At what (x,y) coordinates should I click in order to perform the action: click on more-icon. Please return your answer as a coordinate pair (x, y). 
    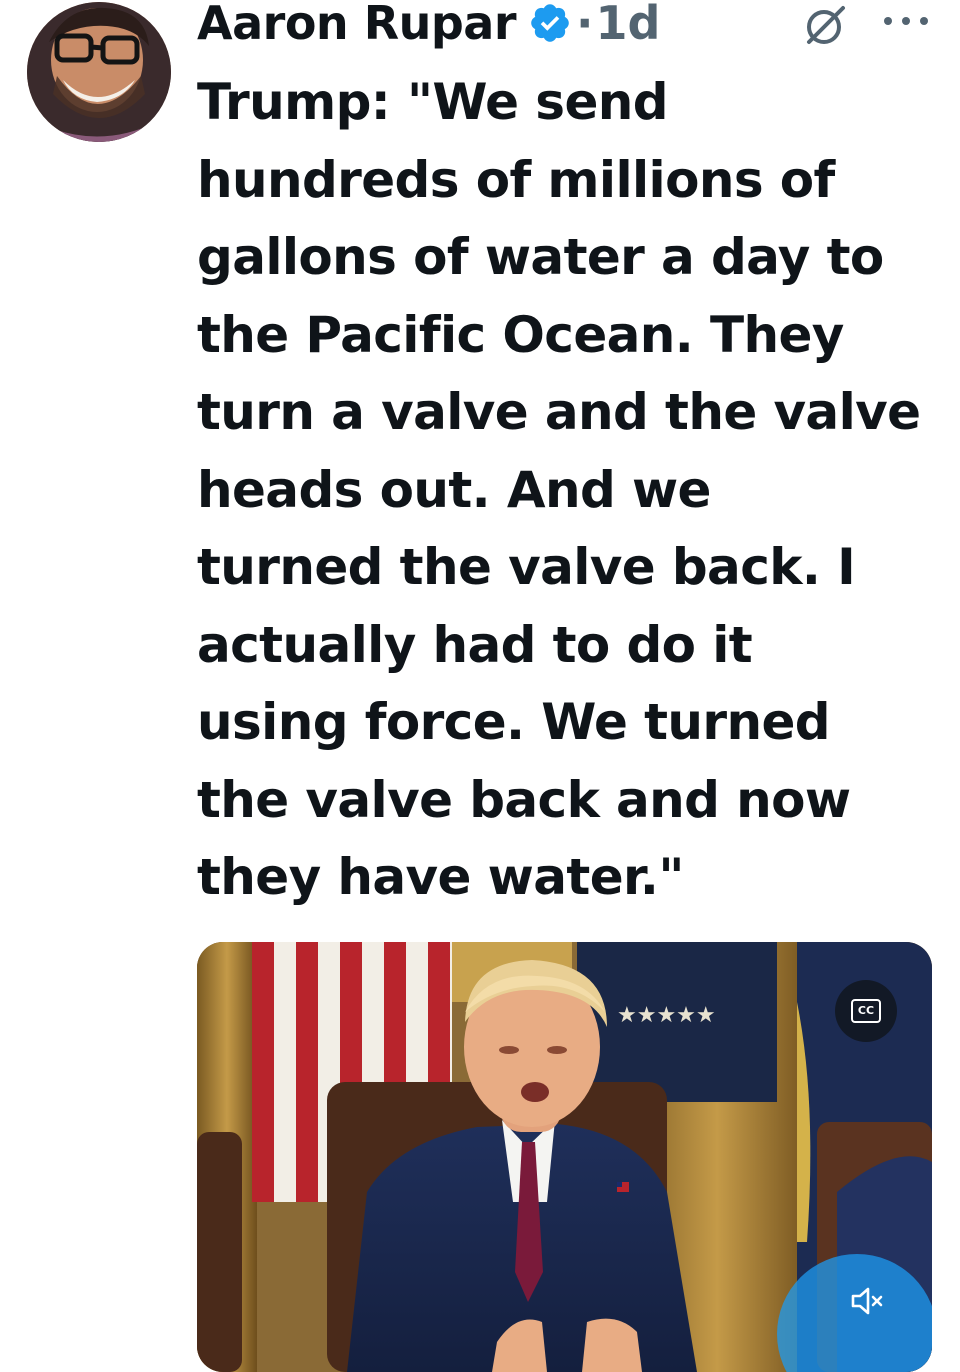
    Looking at the image, I should click on (906, 21).